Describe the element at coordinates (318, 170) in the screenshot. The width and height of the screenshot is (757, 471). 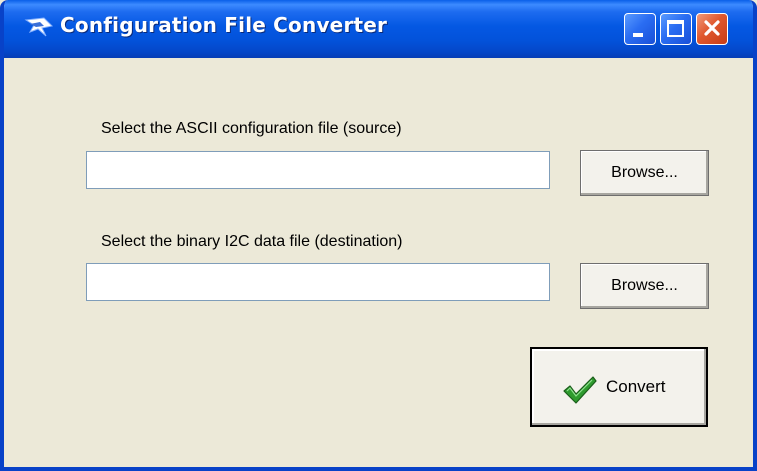
I see `source-file-input` at that location.